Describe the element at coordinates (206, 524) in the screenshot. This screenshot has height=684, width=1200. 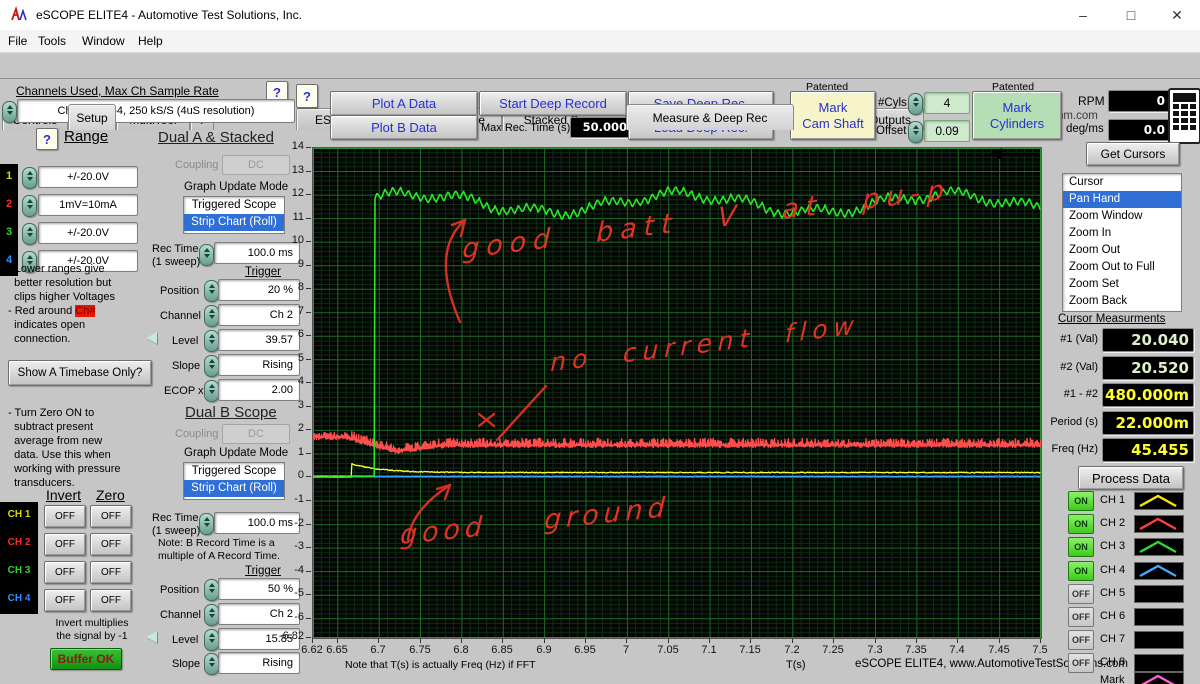
I see `dual-b-rec-time-spinner` at that location.